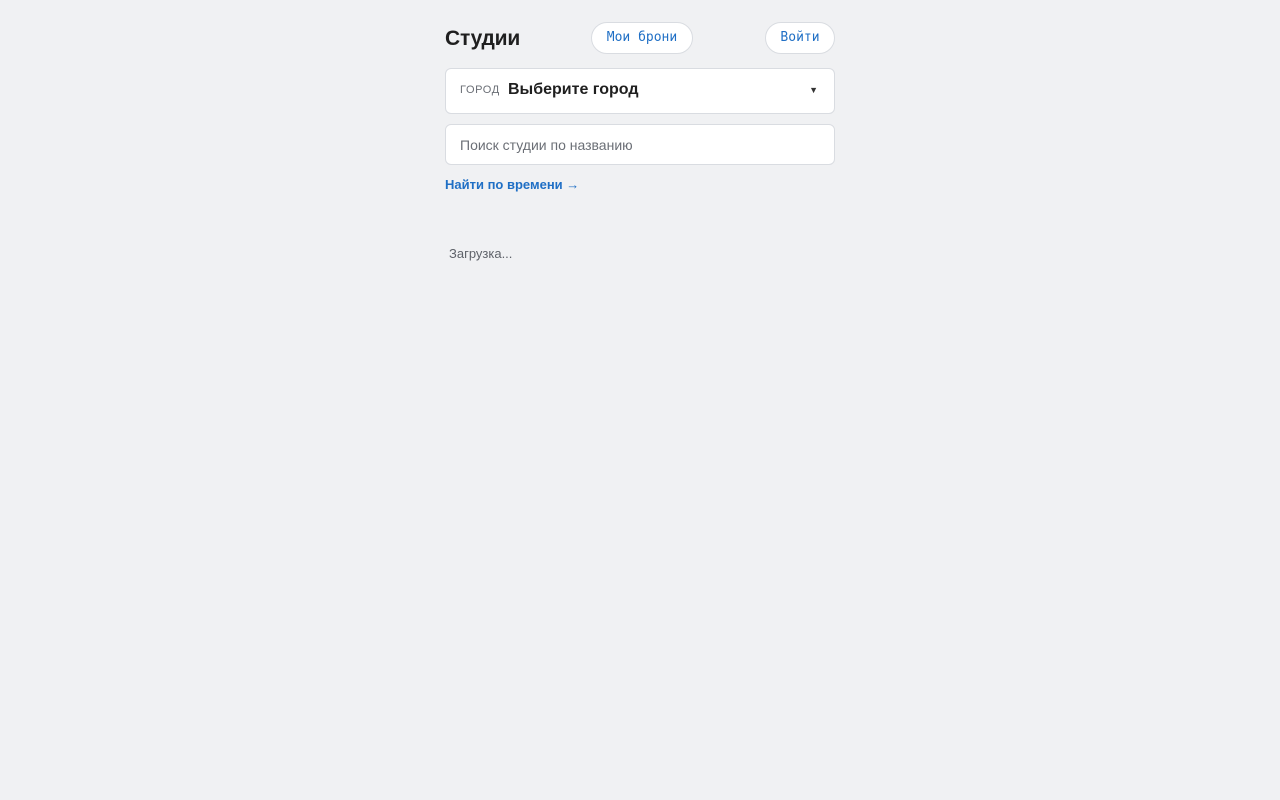  I want to click on my-bookings-button: Мои брони, so click(642, 38).